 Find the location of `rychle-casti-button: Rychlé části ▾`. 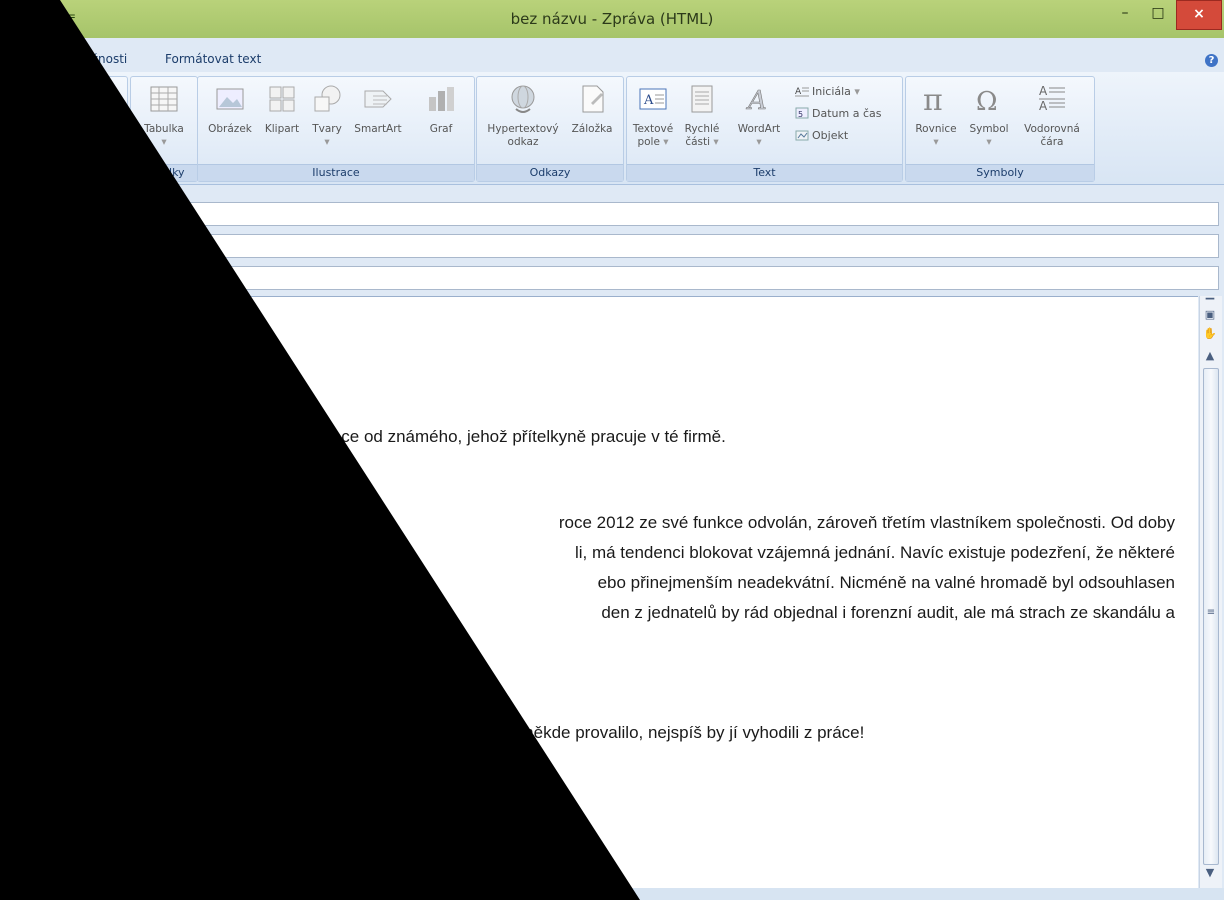

rychle-casti-button: Rychlé části ▾ is located at coordinates (702, 116).